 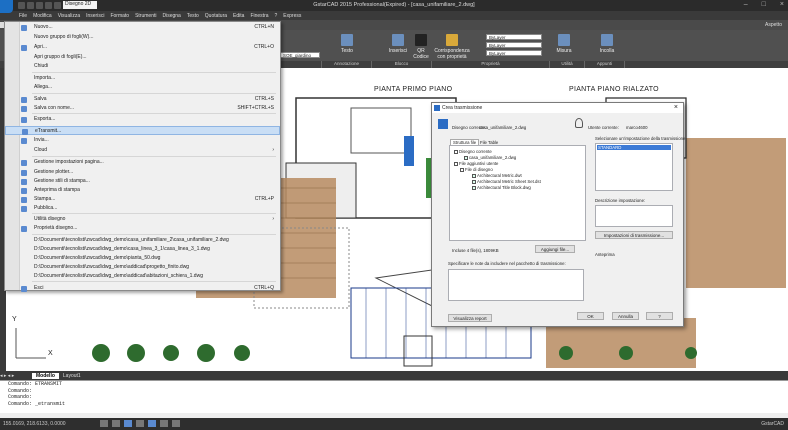 I want to click on notes-textarea, so click(x=516, y=285).